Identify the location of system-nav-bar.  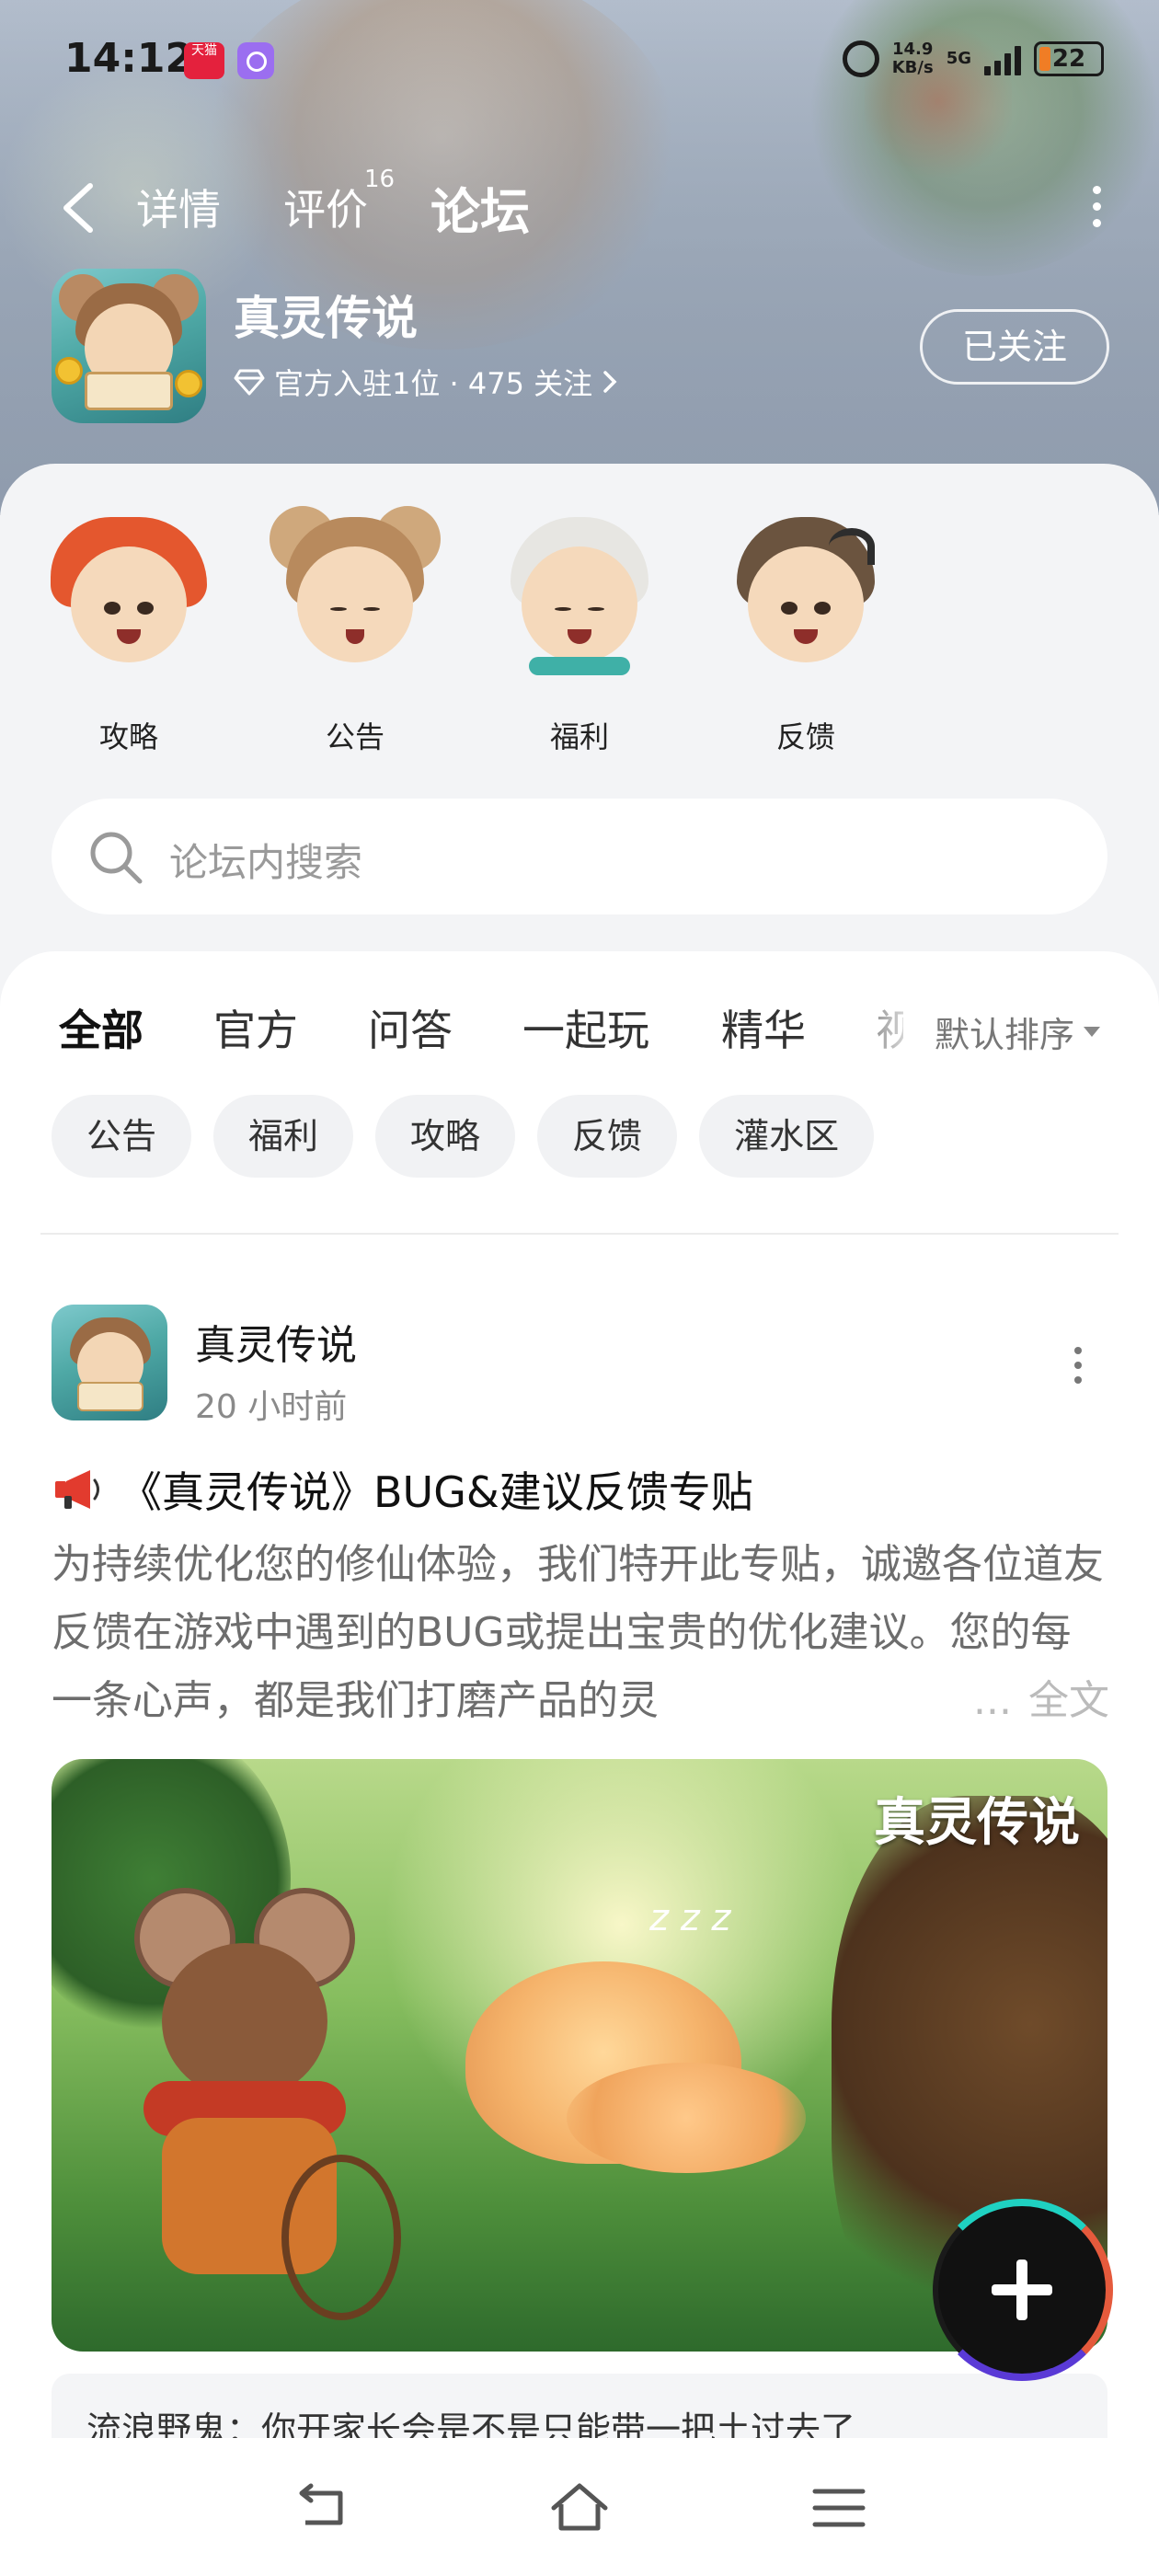
(579, 2507).